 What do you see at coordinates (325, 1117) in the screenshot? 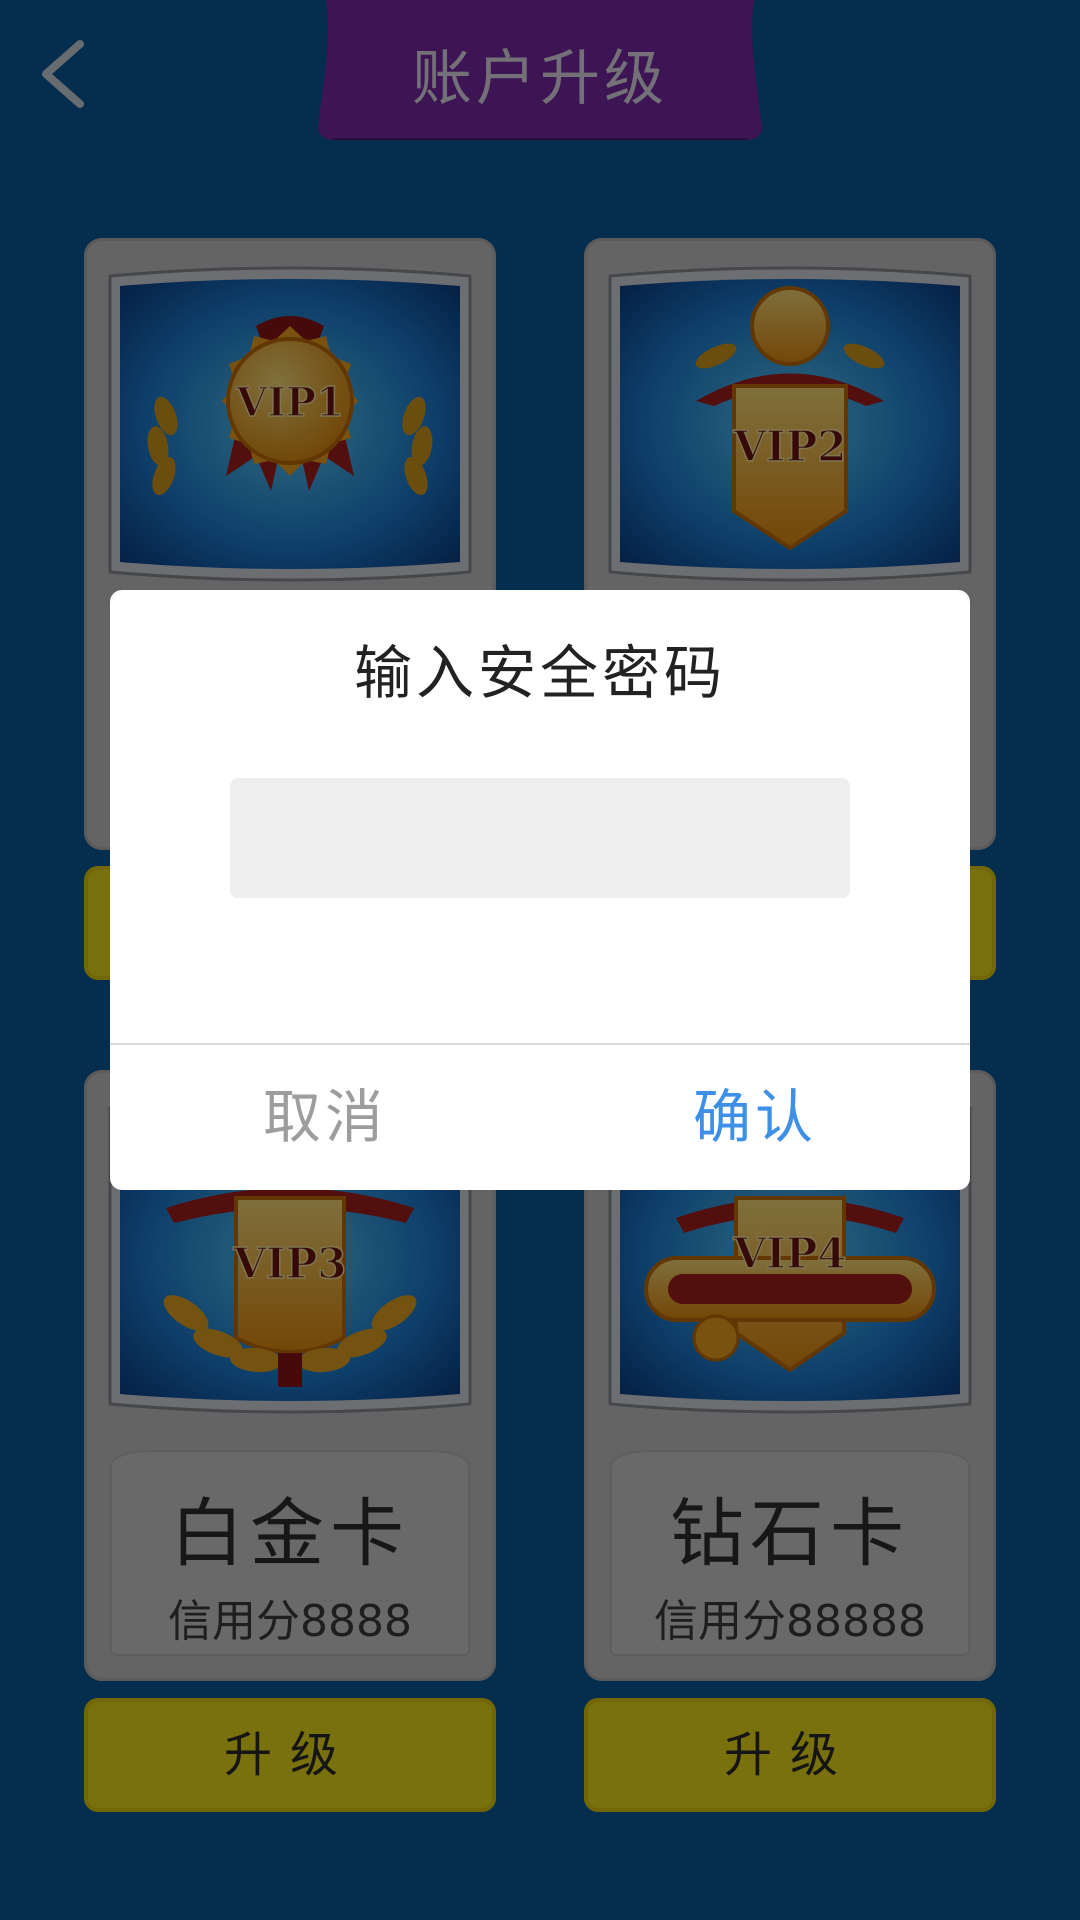
I see `cancel-button: 取消` at bounding box center [325, 1117].